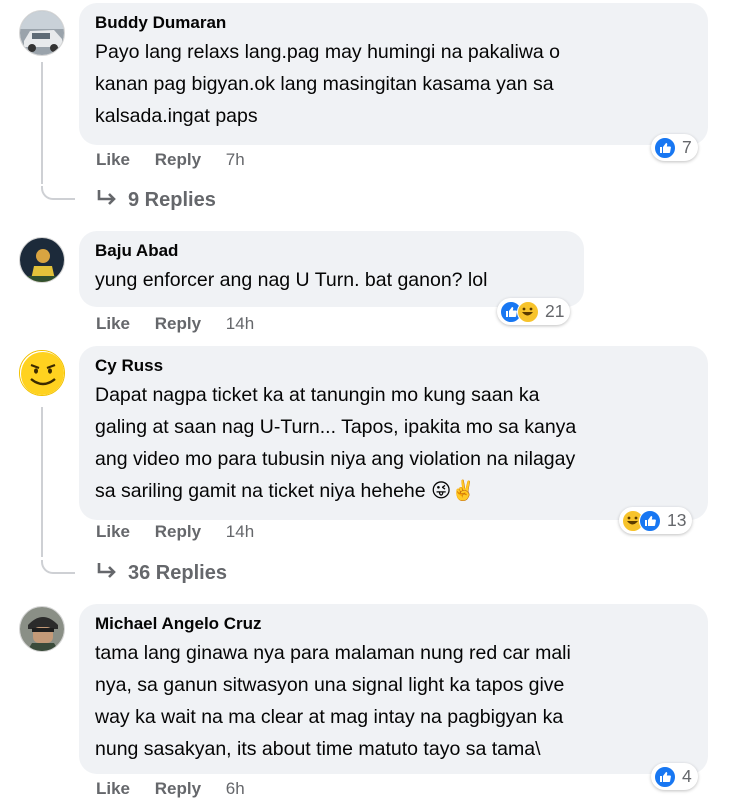 This screenshot has width=750, height=807. Describe the element at coordinates (177, 572) in the screenshot. I see `replies-label: 36 Replies` at that location.